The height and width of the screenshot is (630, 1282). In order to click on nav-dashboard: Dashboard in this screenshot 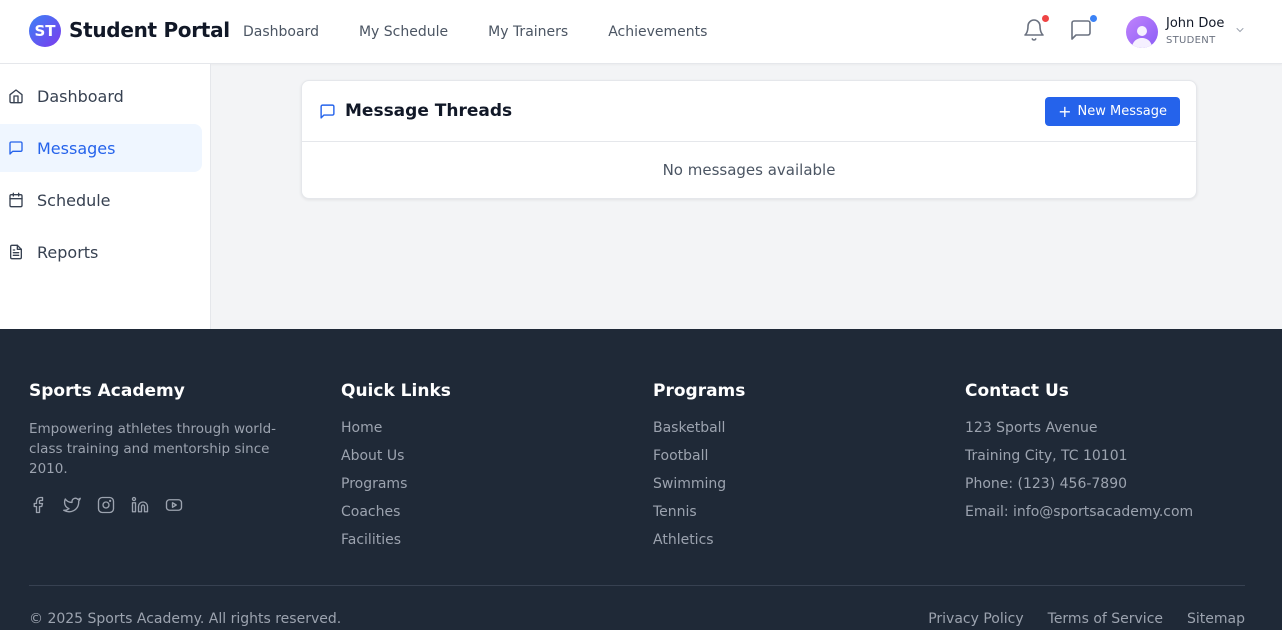, I will do `click(281, 32)`.